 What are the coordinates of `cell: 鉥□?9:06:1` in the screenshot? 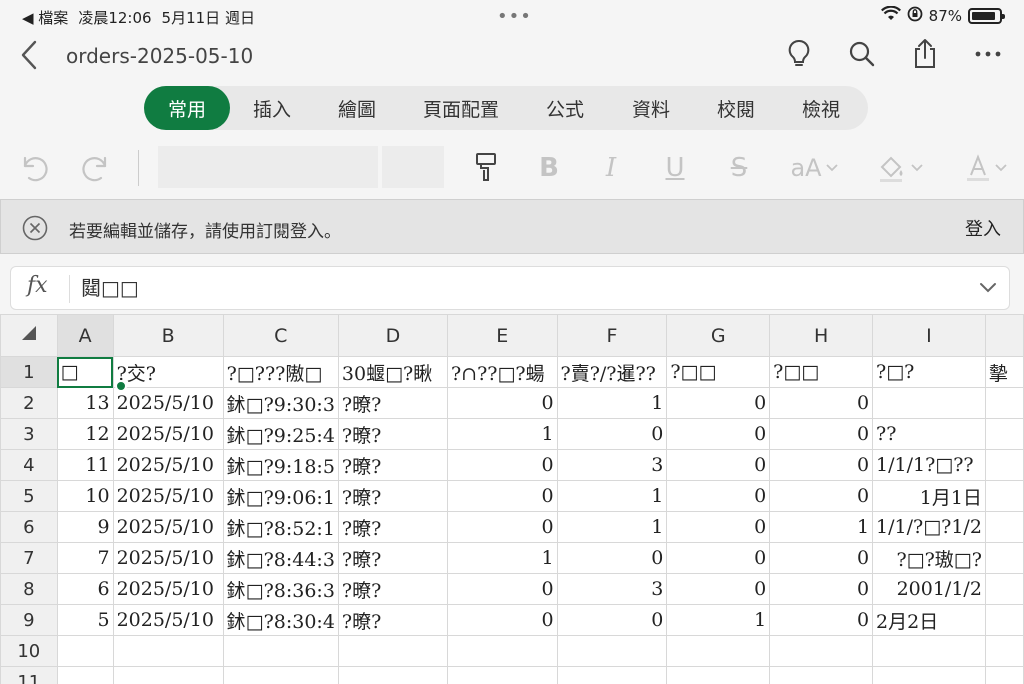 It's located at (280, 496).